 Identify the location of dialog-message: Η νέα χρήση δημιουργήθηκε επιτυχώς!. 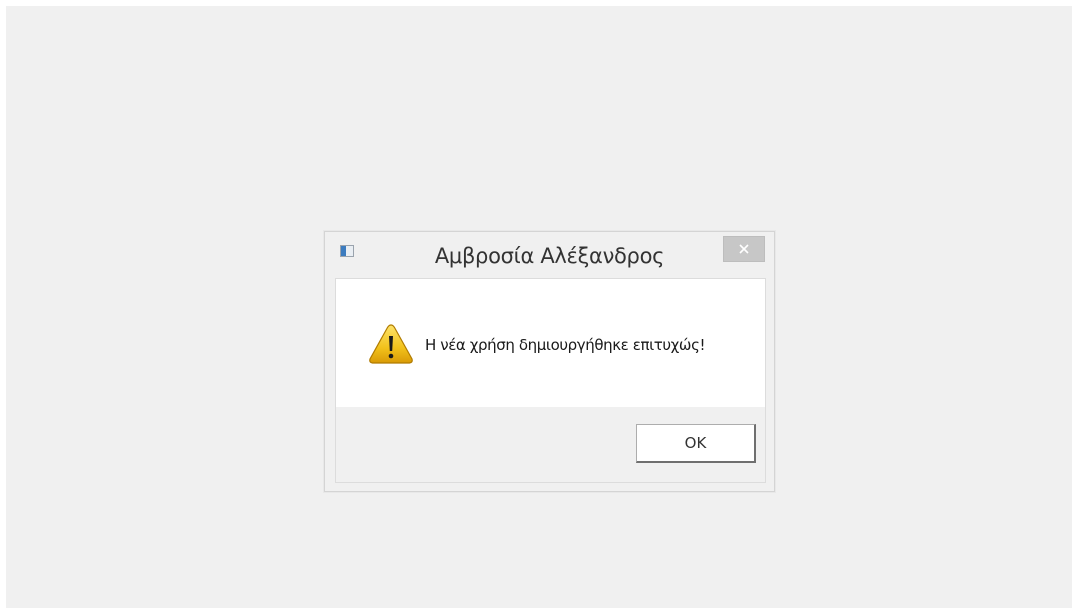
(565, 345).